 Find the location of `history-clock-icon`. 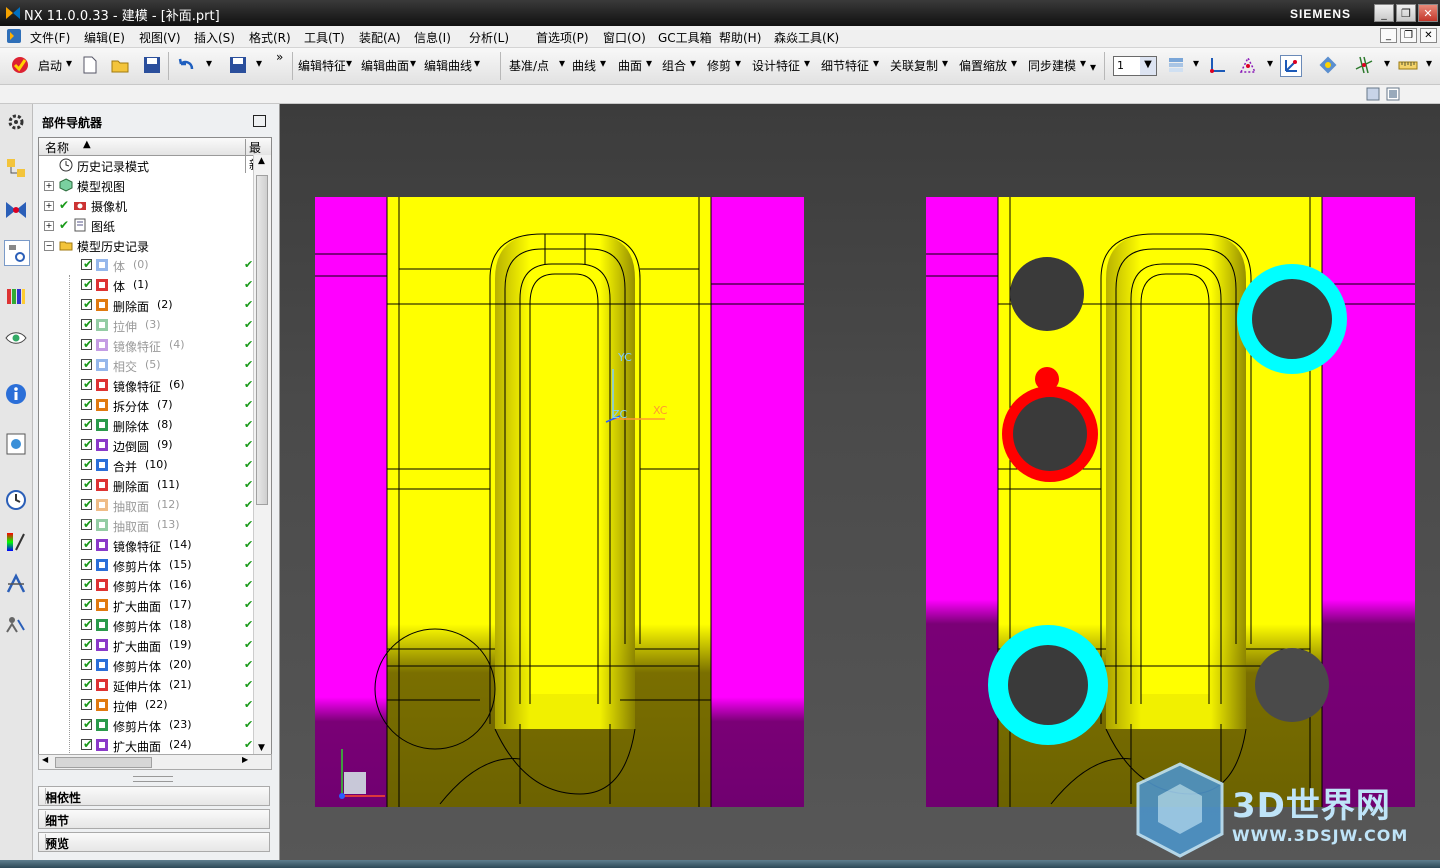

history-clock-icon is located at coordinates (16, 500).